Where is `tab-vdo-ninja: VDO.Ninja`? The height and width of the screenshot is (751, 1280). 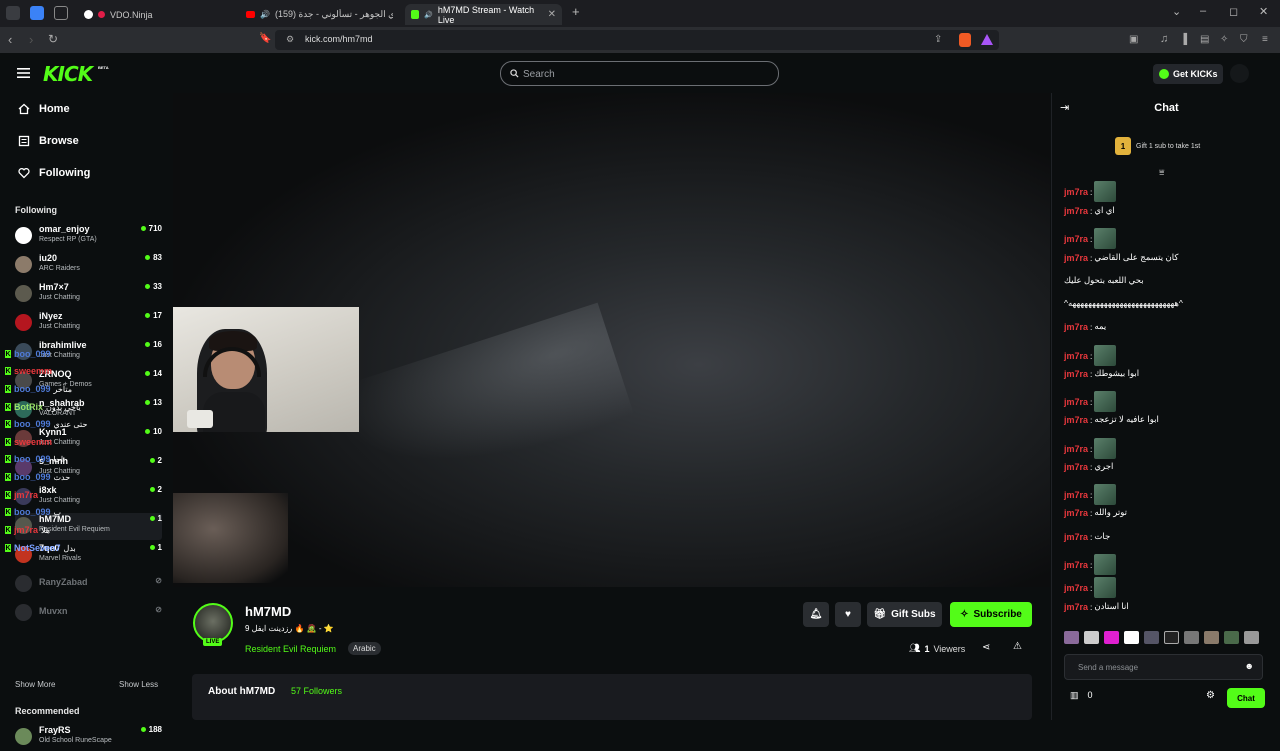 tab-vdo-ninja: VDO.Ninja is located at coordinates (153, 14).